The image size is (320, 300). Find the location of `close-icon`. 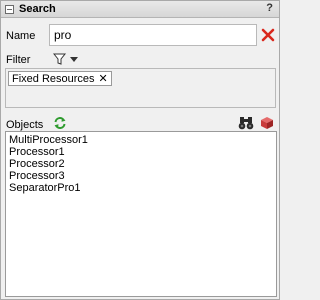

close-icon is located at coordinates (268, 35).